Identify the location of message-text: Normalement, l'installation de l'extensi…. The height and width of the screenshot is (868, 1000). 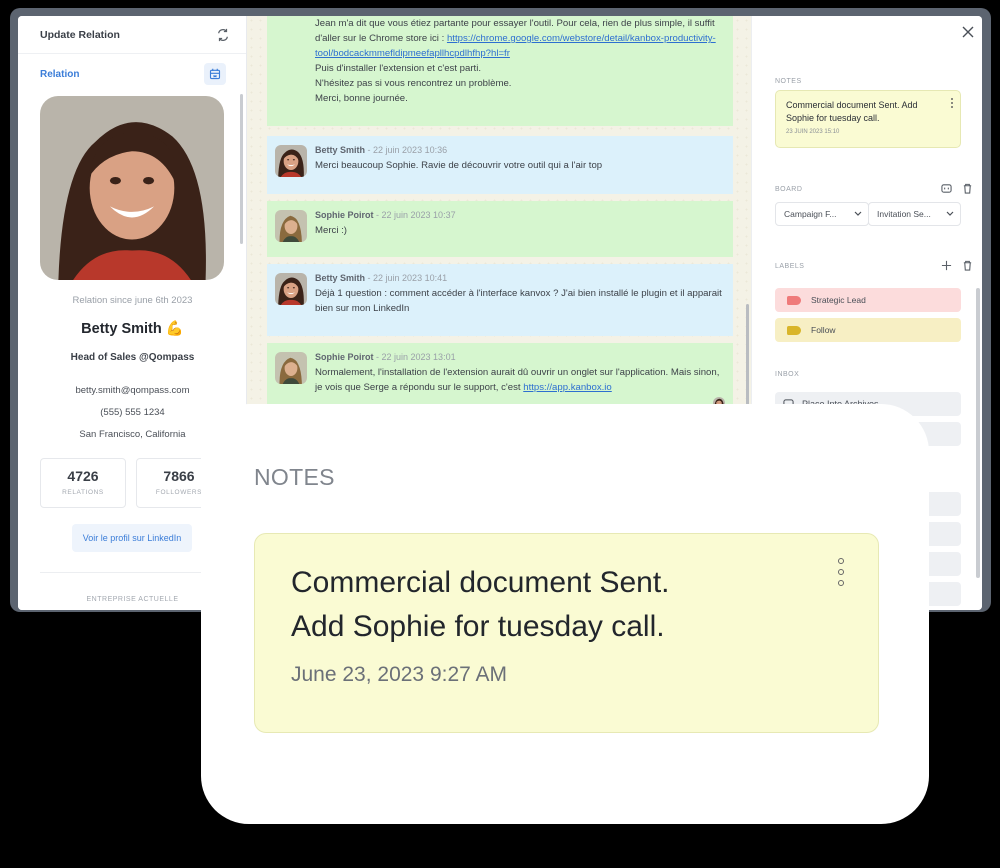
(517, 380).